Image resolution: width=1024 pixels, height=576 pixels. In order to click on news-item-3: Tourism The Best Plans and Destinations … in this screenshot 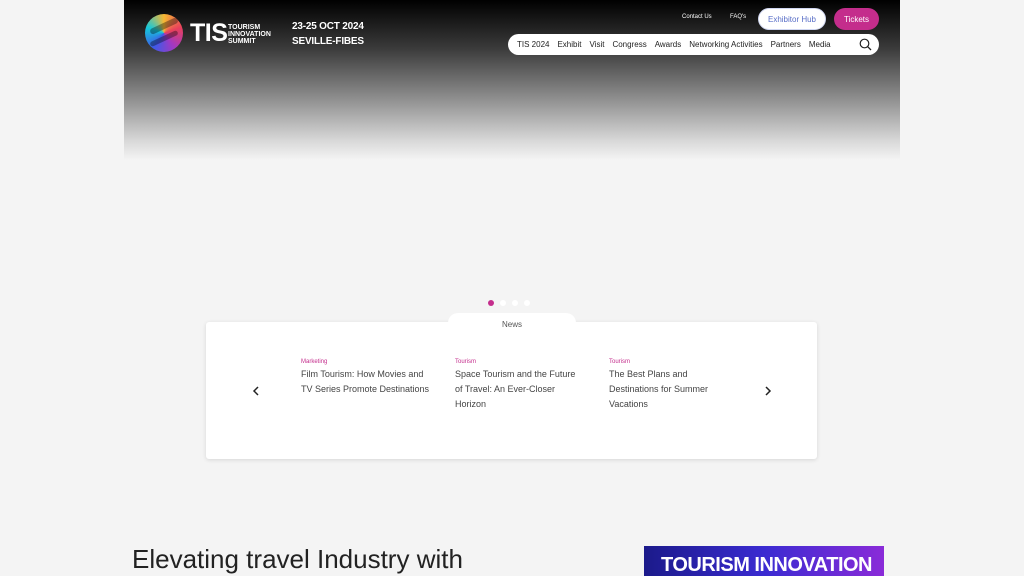, I will do `click(674, 385)`.